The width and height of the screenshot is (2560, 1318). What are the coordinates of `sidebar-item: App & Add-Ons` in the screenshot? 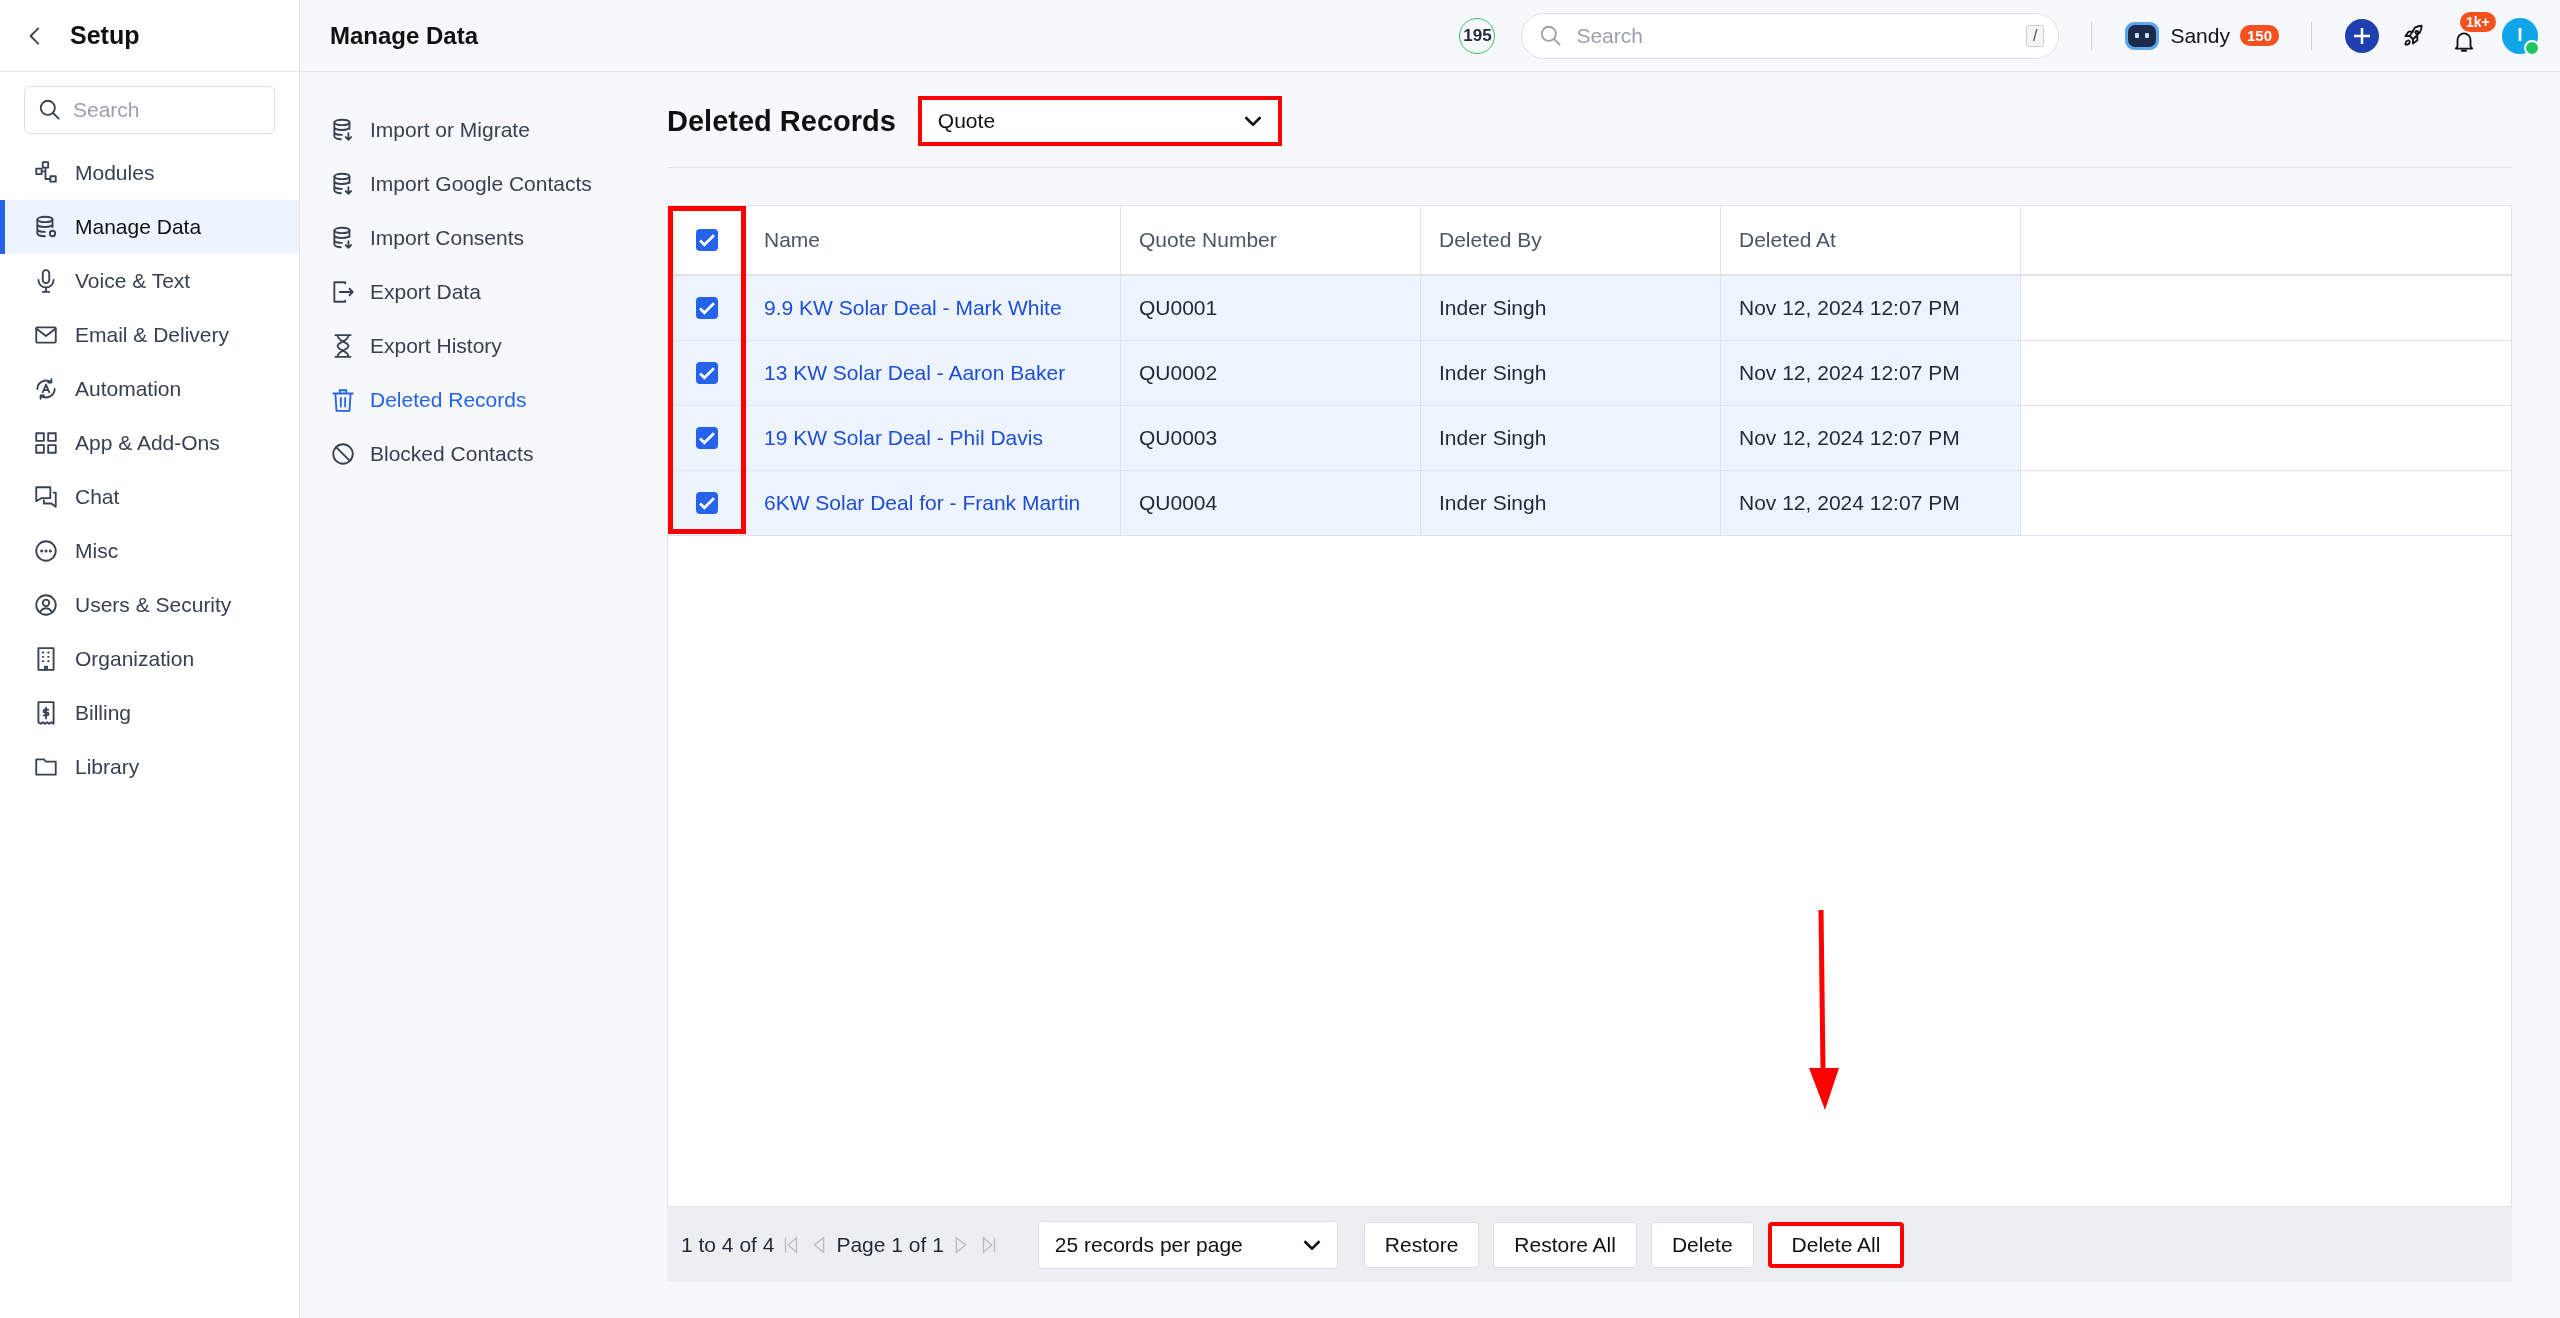 It's located at (149, 443).